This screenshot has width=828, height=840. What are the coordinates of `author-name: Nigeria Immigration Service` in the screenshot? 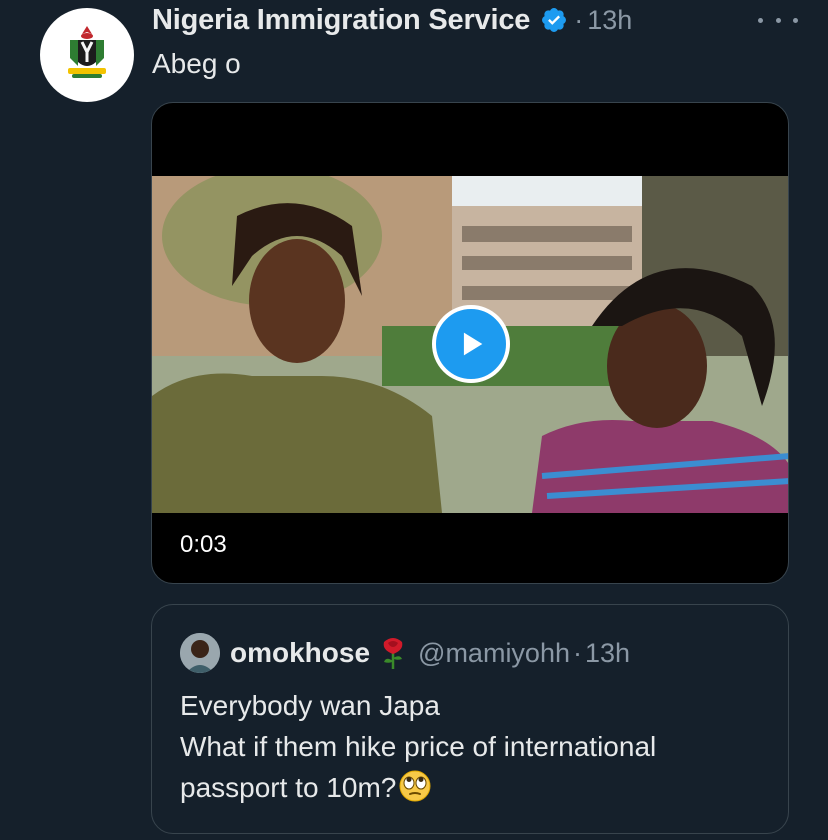 It's located at (341, 20).